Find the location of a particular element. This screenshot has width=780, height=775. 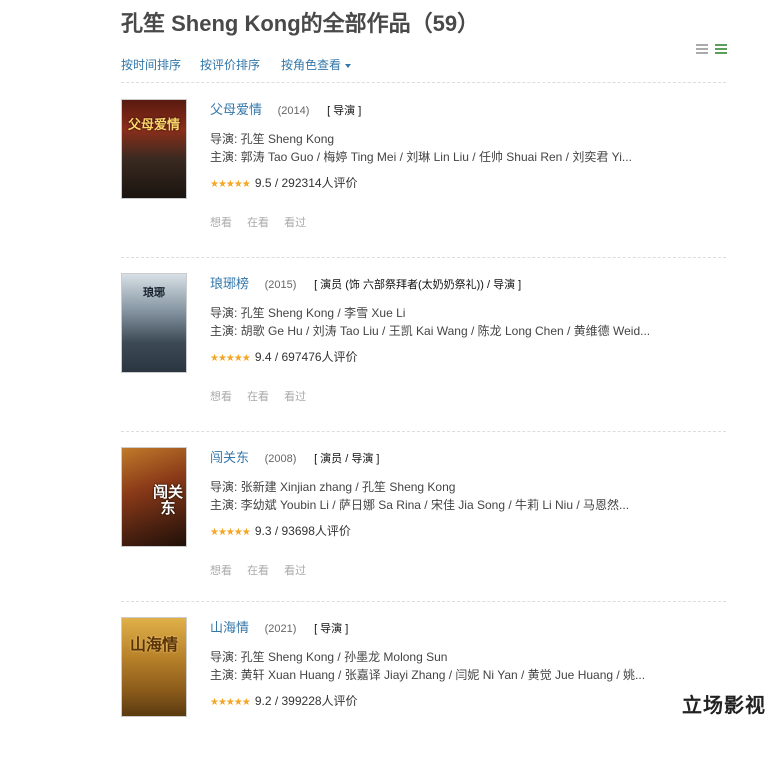

poster-title: 闯关东 is located at coordinates (167, 500).